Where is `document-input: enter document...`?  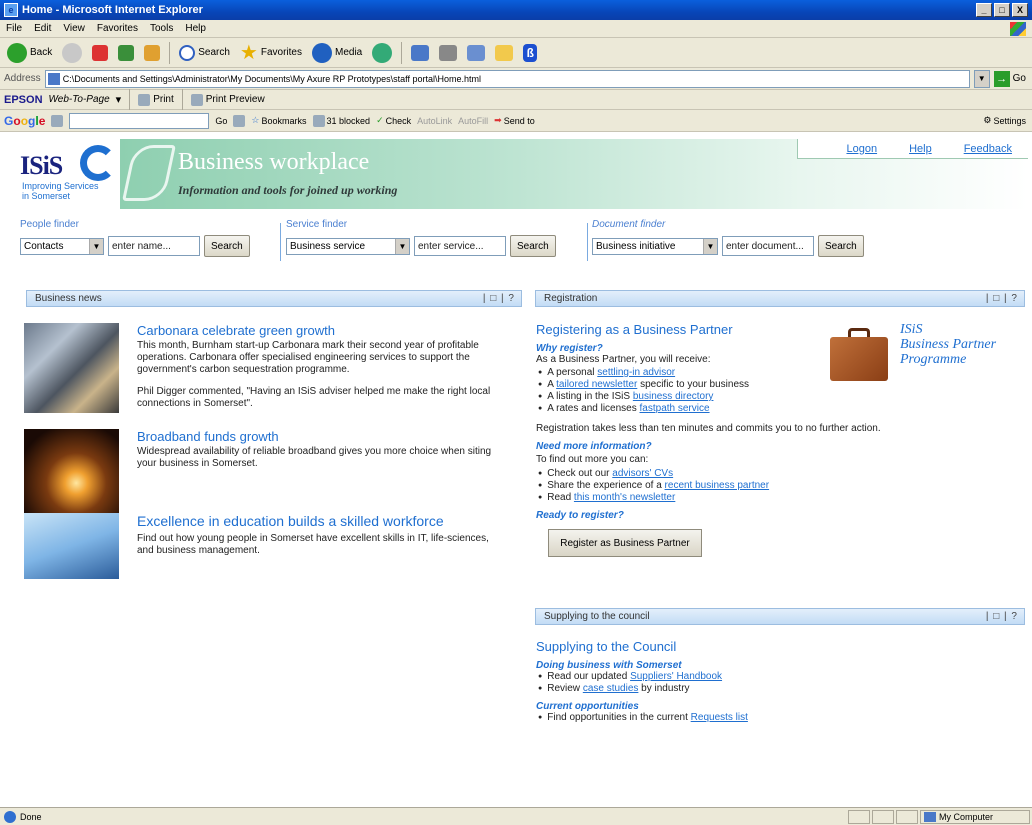
document-input: enter document... is located at coordinates (768, 246).